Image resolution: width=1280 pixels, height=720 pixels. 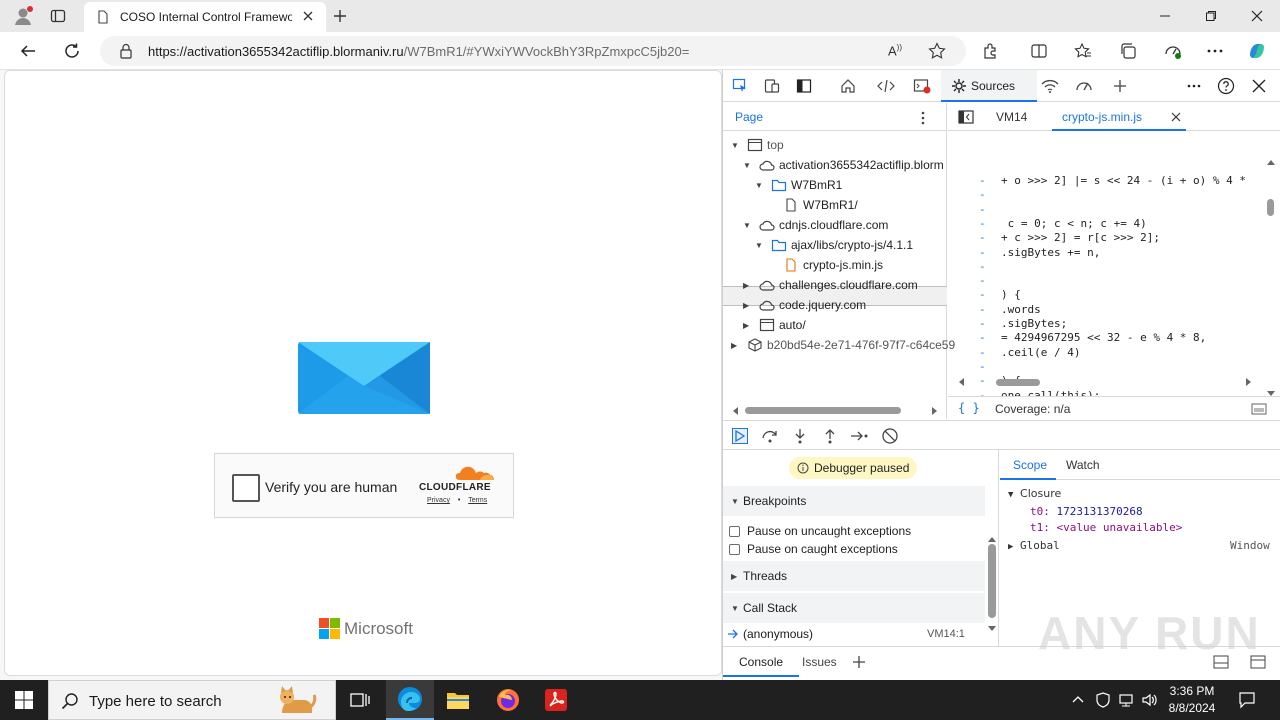 What do you see at coordinates (1259, 409) in the screenshot?
I see `screenshot-icon` at bounding box center [1259, 409].